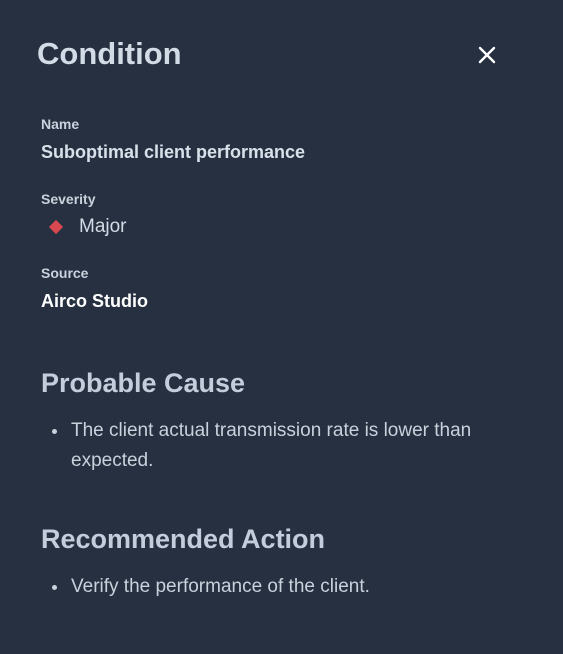 The width and height of the screenshot is (563, 654). I want to click on name-label: Name, so click(60, 124).